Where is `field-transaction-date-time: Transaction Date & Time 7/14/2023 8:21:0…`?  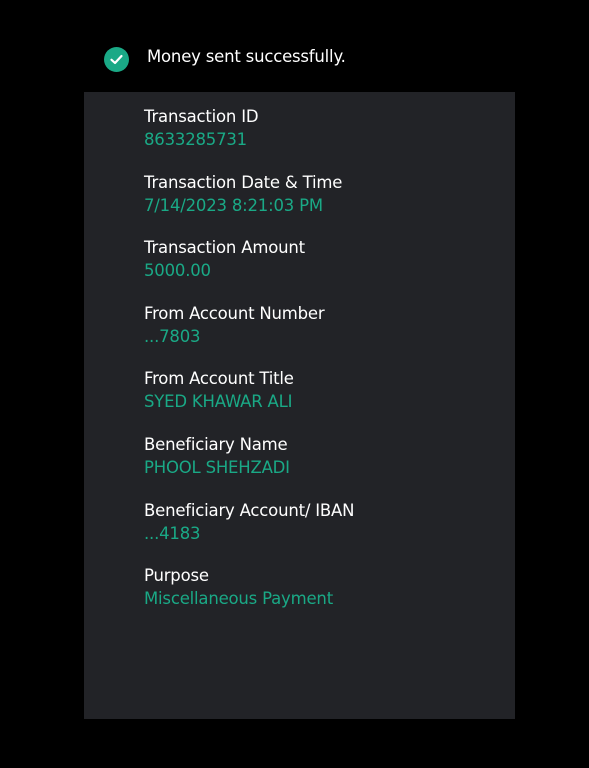 field-transaction-date-time: Transaction Date & Time 7/14/2023 8:21:0… is located at coordinates (249, 204).